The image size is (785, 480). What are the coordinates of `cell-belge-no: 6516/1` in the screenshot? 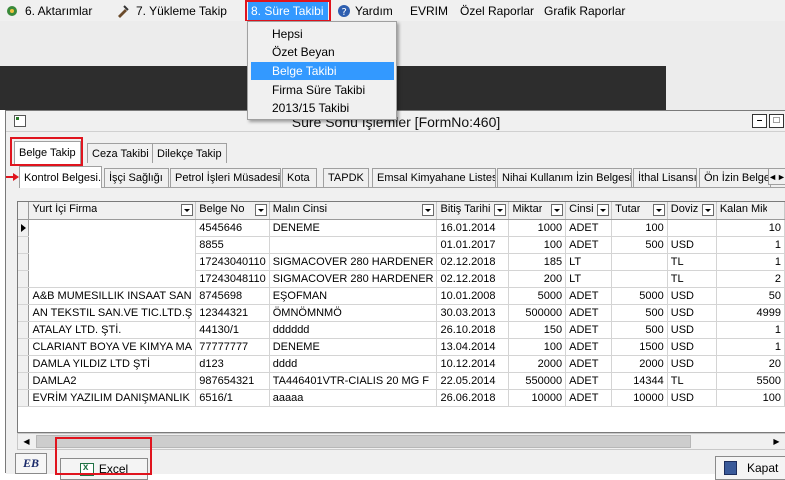 It's located at (232, 398).